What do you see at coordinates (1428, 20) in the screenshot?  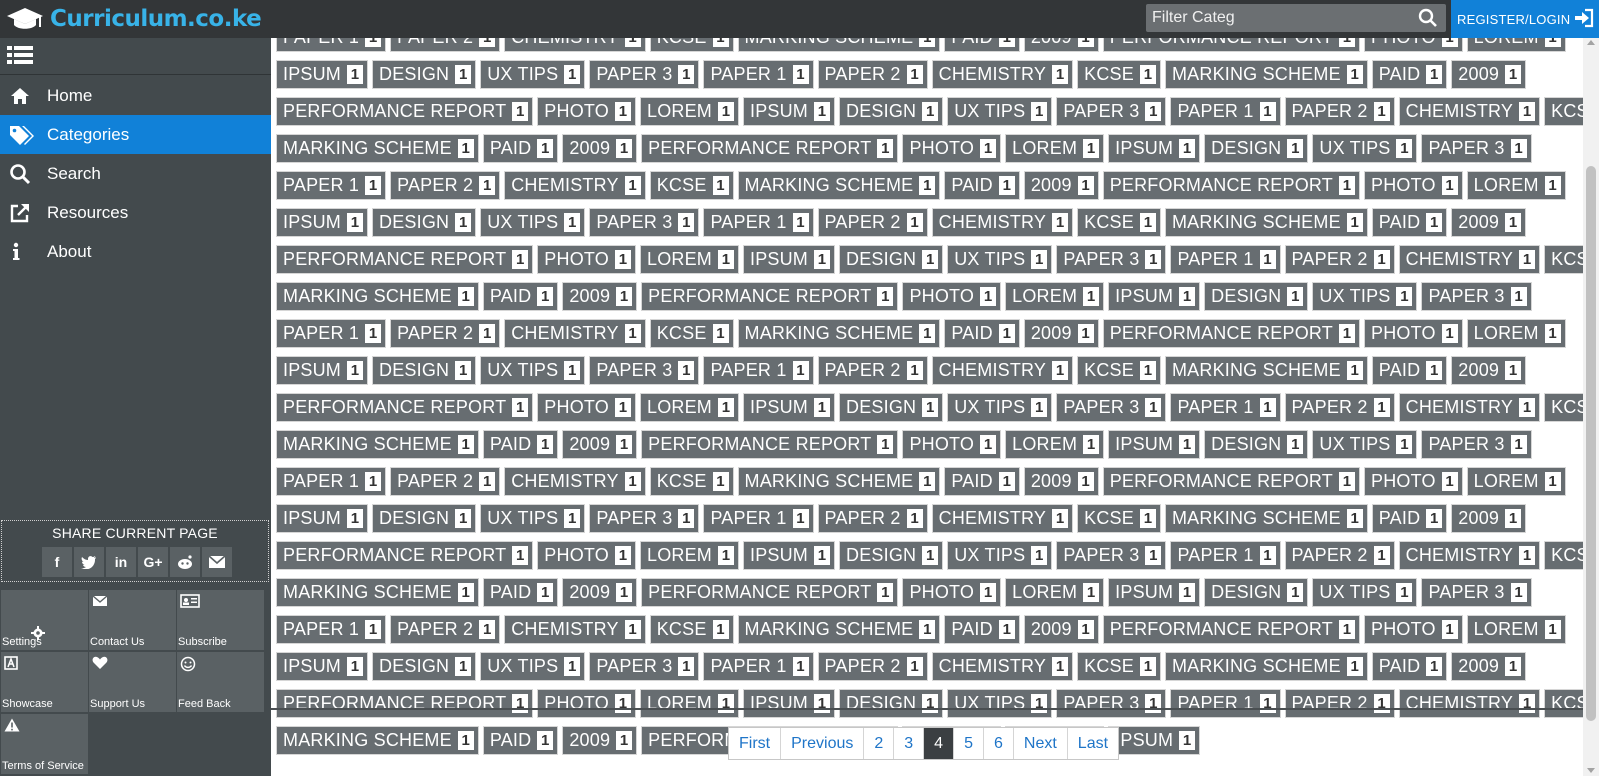 I see `search-icon` at bounding box center [1428, 20].